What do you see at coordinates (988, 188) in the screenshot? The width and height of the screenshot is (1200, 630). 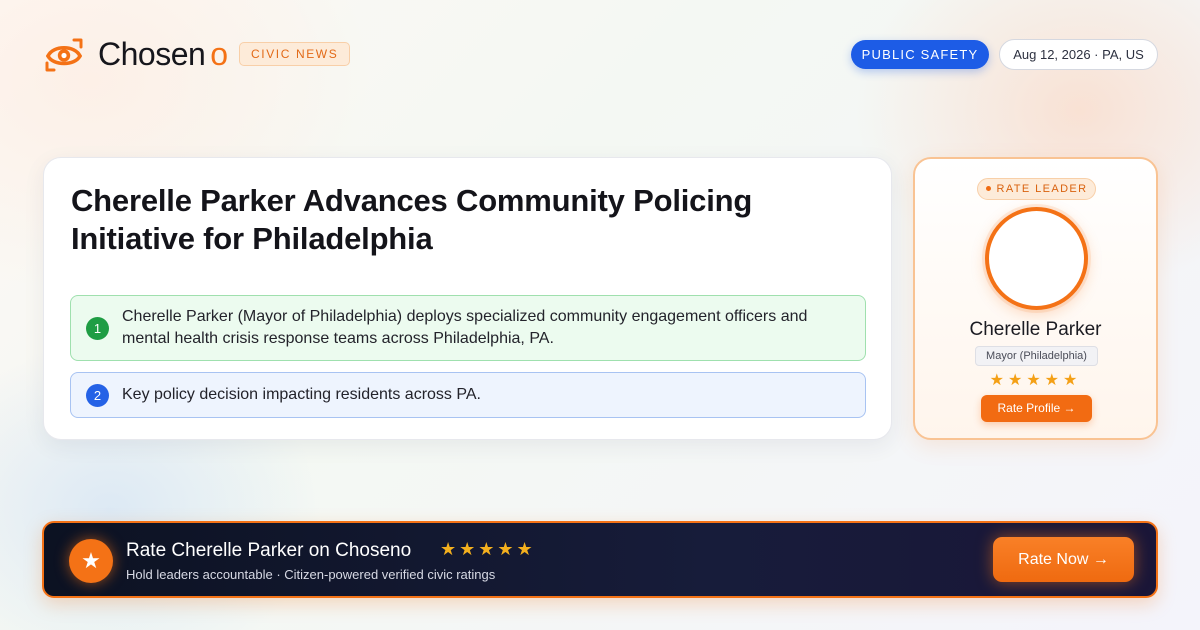 I see `dot-icon` at bounding box center [988, 188].